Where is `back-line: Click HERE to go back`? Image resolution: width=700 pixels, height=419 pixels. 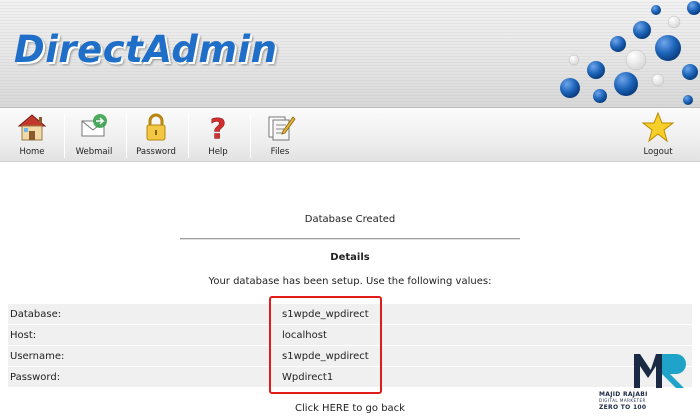
back-line: Click HERE to go back is located at coordinates (350, 408).